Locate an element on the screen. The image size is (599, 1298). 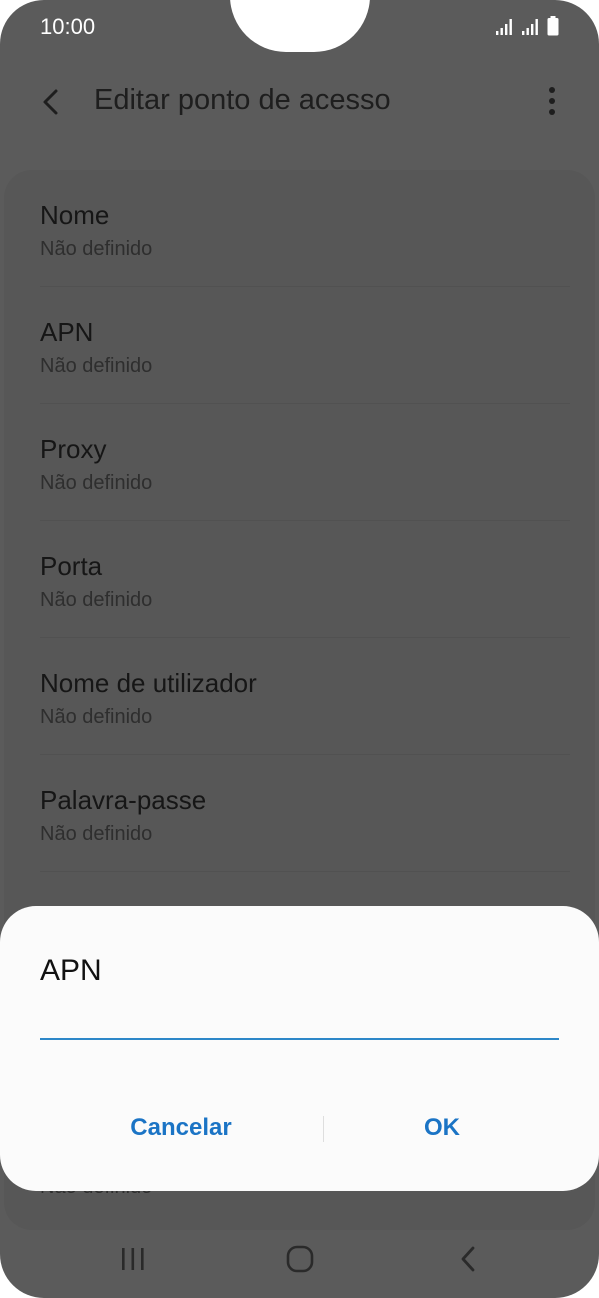
setting-title: Nome is located at coordinates (75, 215).